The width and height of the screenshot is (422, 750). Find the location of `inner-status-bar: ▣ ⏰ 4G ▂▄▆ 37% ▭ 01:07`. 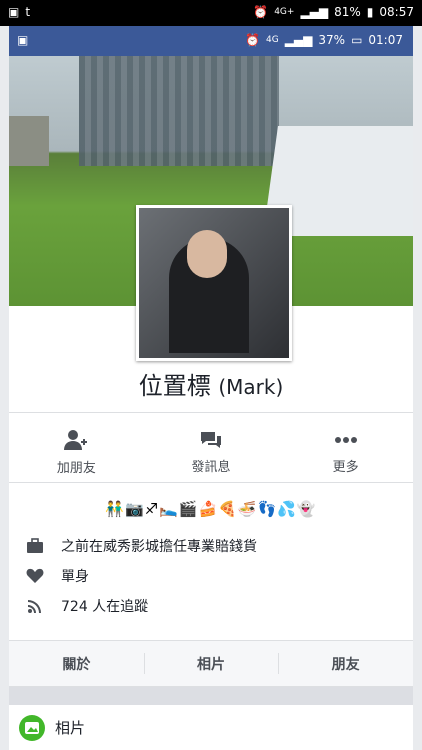

inner-status-bar: ▣ ⏰ 4G ▂▄▆ 37% ▭ 01:07 is located at coordinates (211, 41).